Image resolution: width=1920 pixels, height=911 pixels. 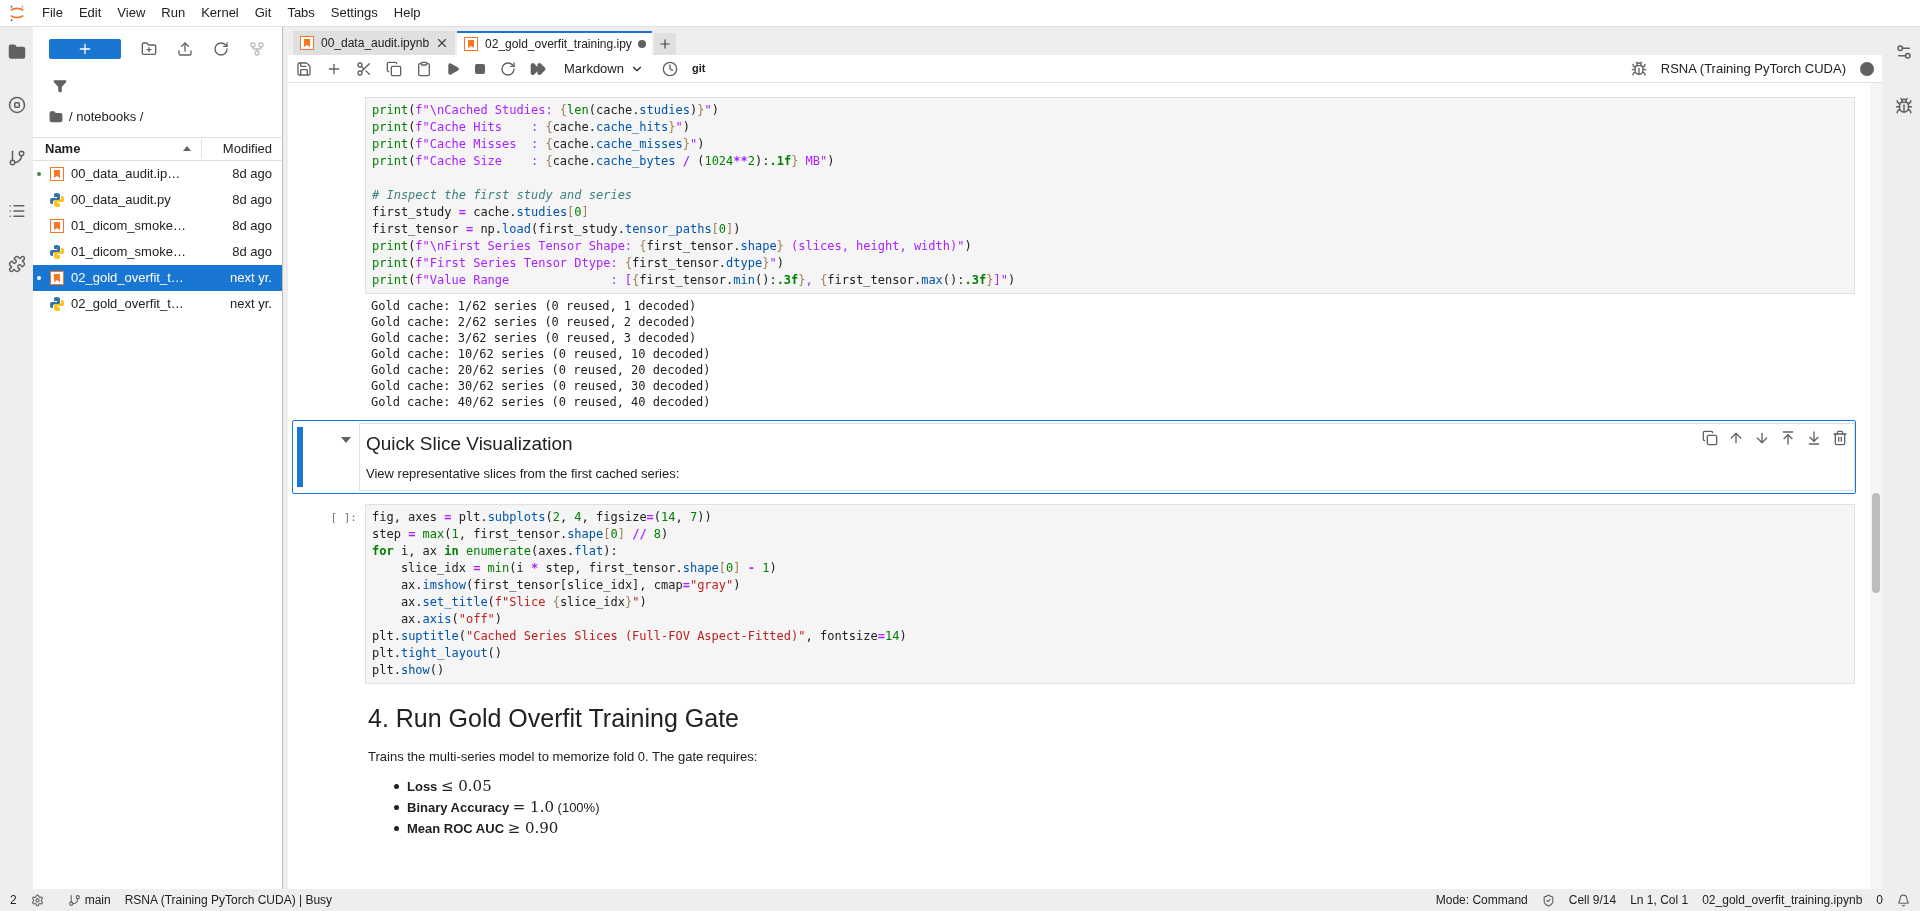 I want to click on output-line: Gold cache: 30/62 series (0 reused, 30 decoded), so click(x=541, y=386).